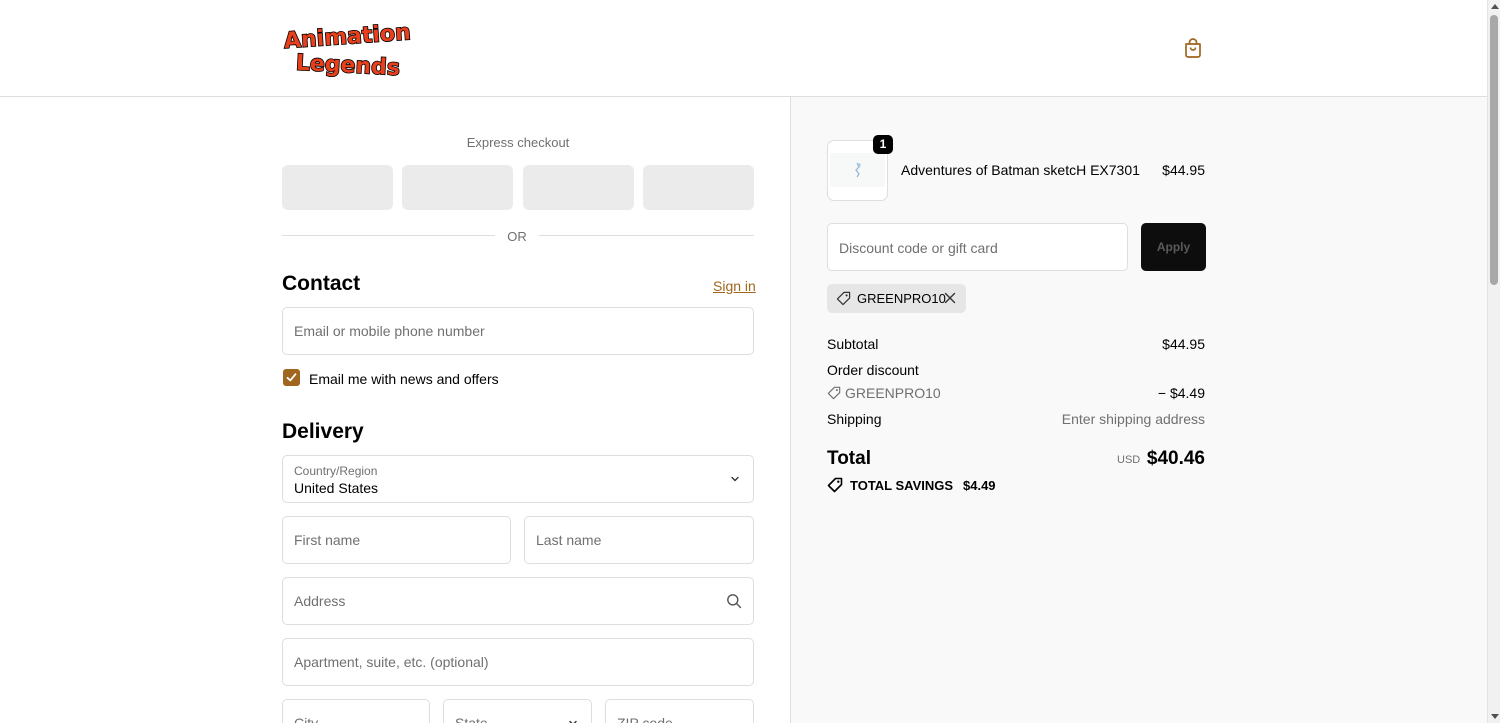 The height and width of the screenshot is (723, 1500). Describe the element at coordinates (734, 286) in the screenshot. I see `sign-in-link: Sign in` at that location.